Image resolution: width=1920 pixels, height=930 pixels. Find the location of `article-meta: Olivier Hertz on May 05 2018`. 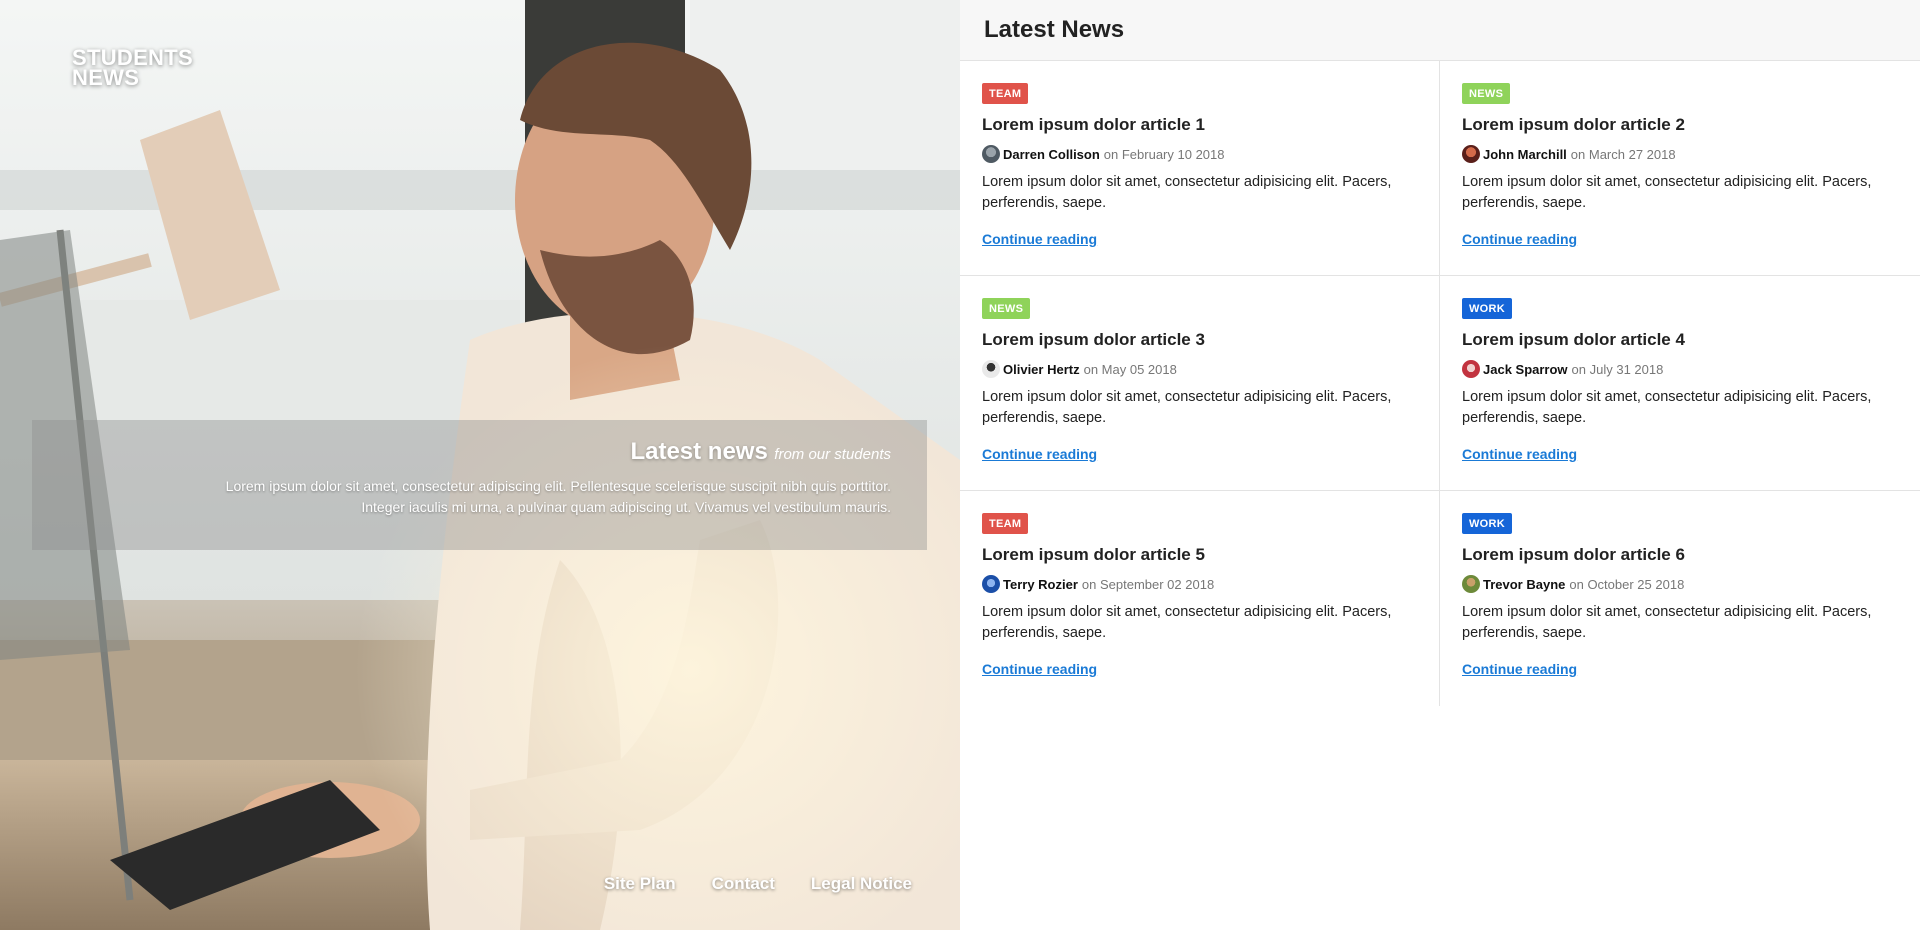

article-meta: Olivier Hertz on May 05 2018 is located at coordinates (1199, 369).